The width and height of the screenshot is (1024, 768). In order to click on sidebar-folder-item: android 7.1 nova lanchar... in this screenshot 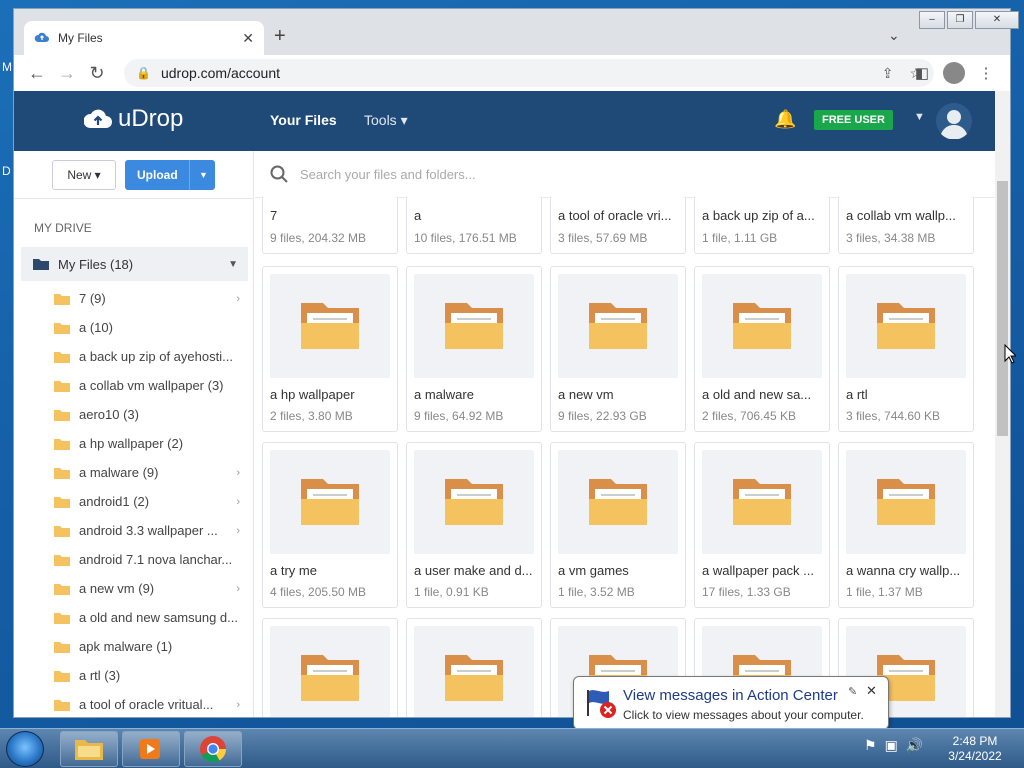, I will do `click(134, 559)`.